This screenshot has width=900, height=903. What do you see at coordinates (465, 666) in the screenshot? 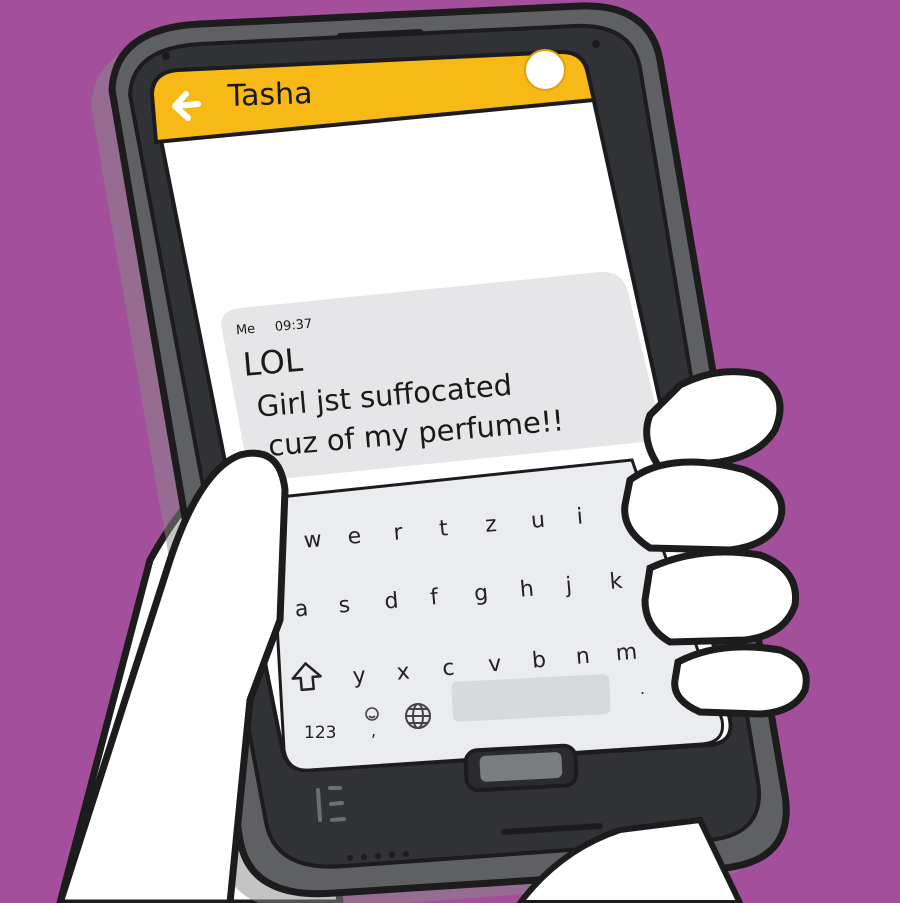
I see `keyboard-row-3: y x c v b n m` at bounding box center [465, 666].